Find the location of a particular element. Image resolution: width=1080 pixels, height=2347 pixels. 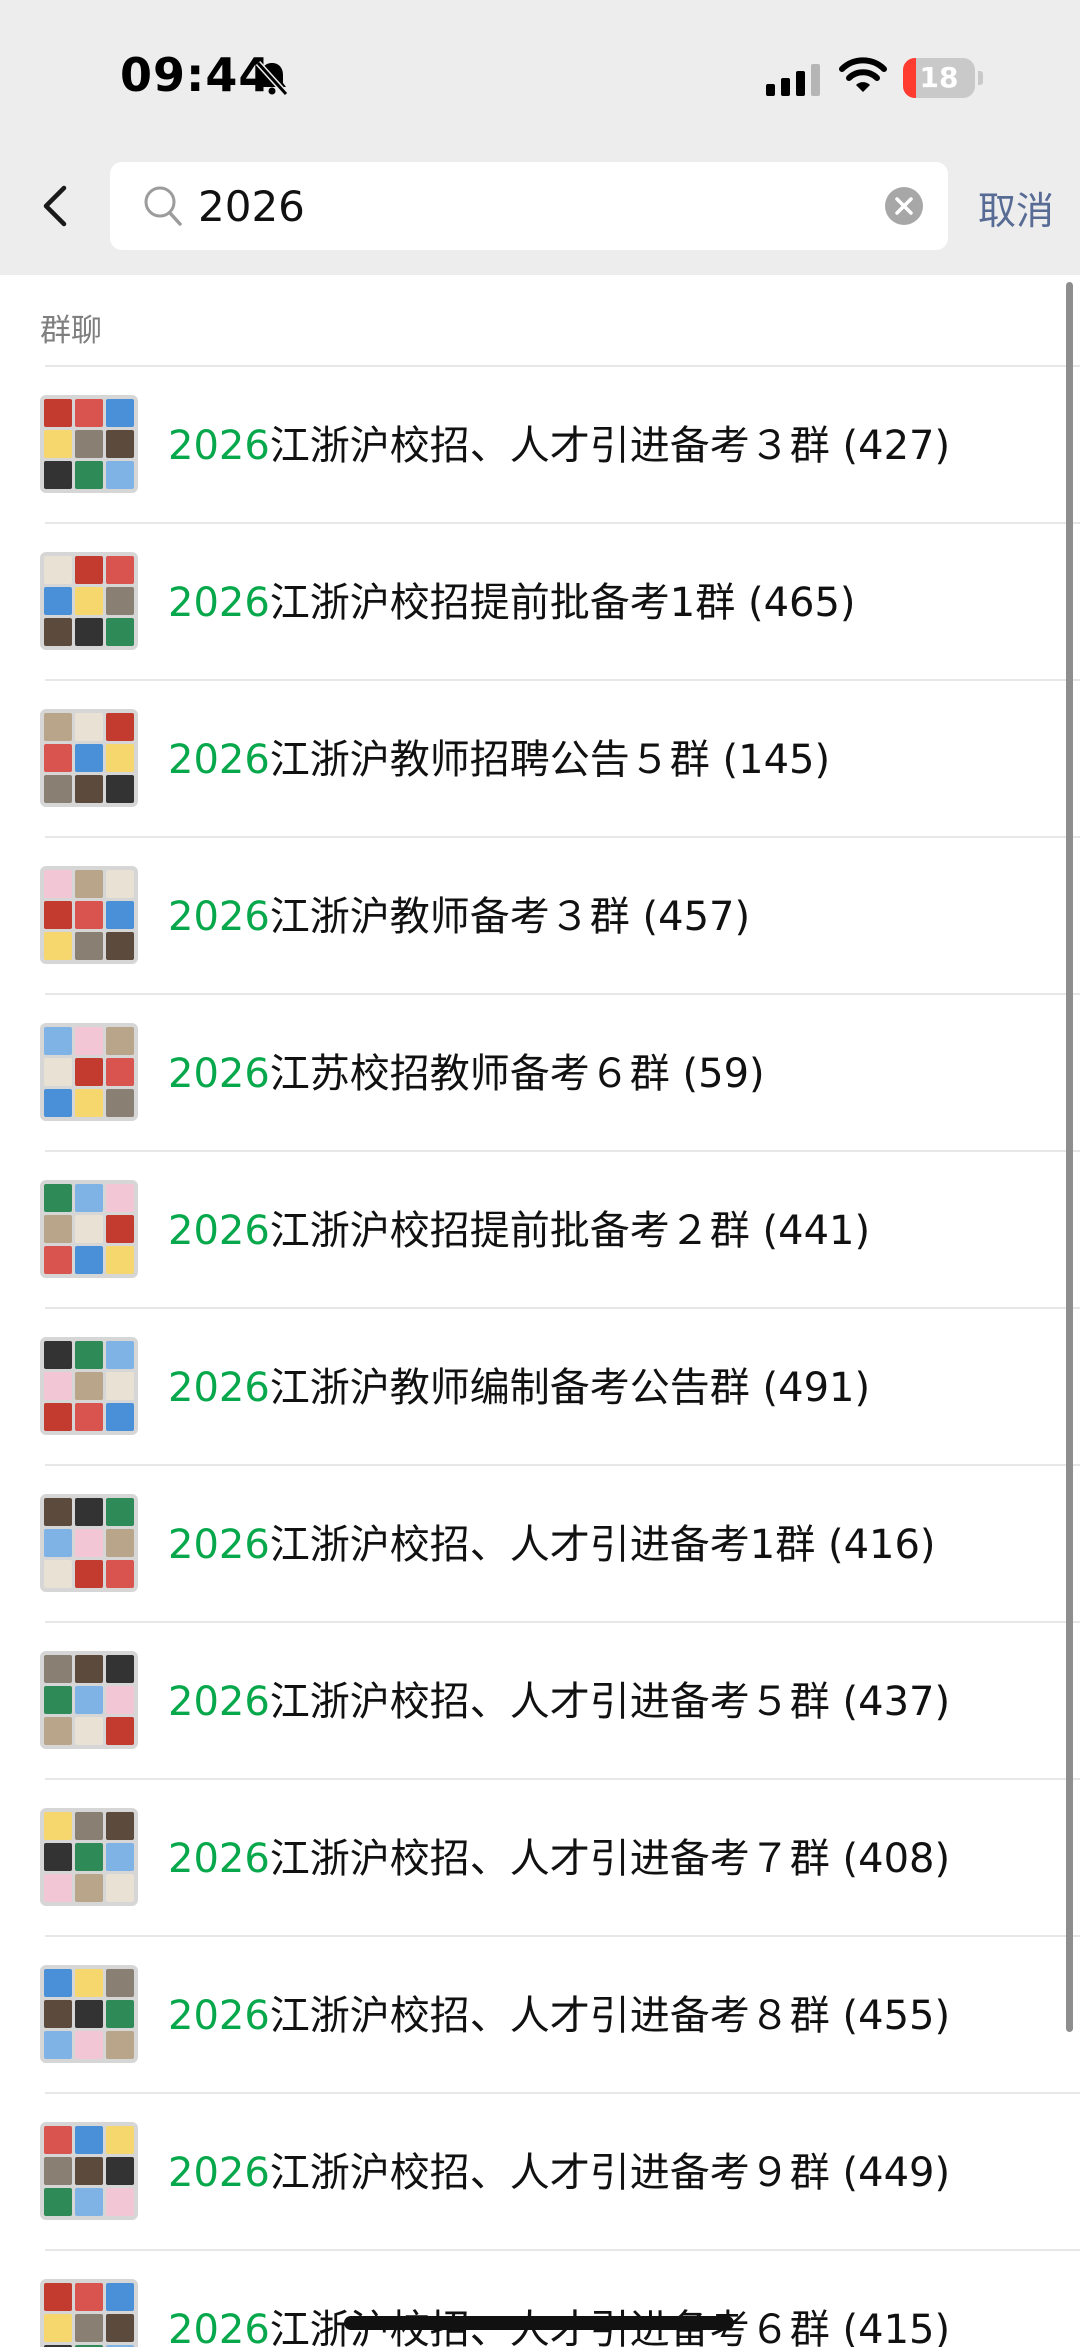

group-chat-item: 2026江浙沪教师编制备考公告群 (491) is located at coordinates (540, 1385).